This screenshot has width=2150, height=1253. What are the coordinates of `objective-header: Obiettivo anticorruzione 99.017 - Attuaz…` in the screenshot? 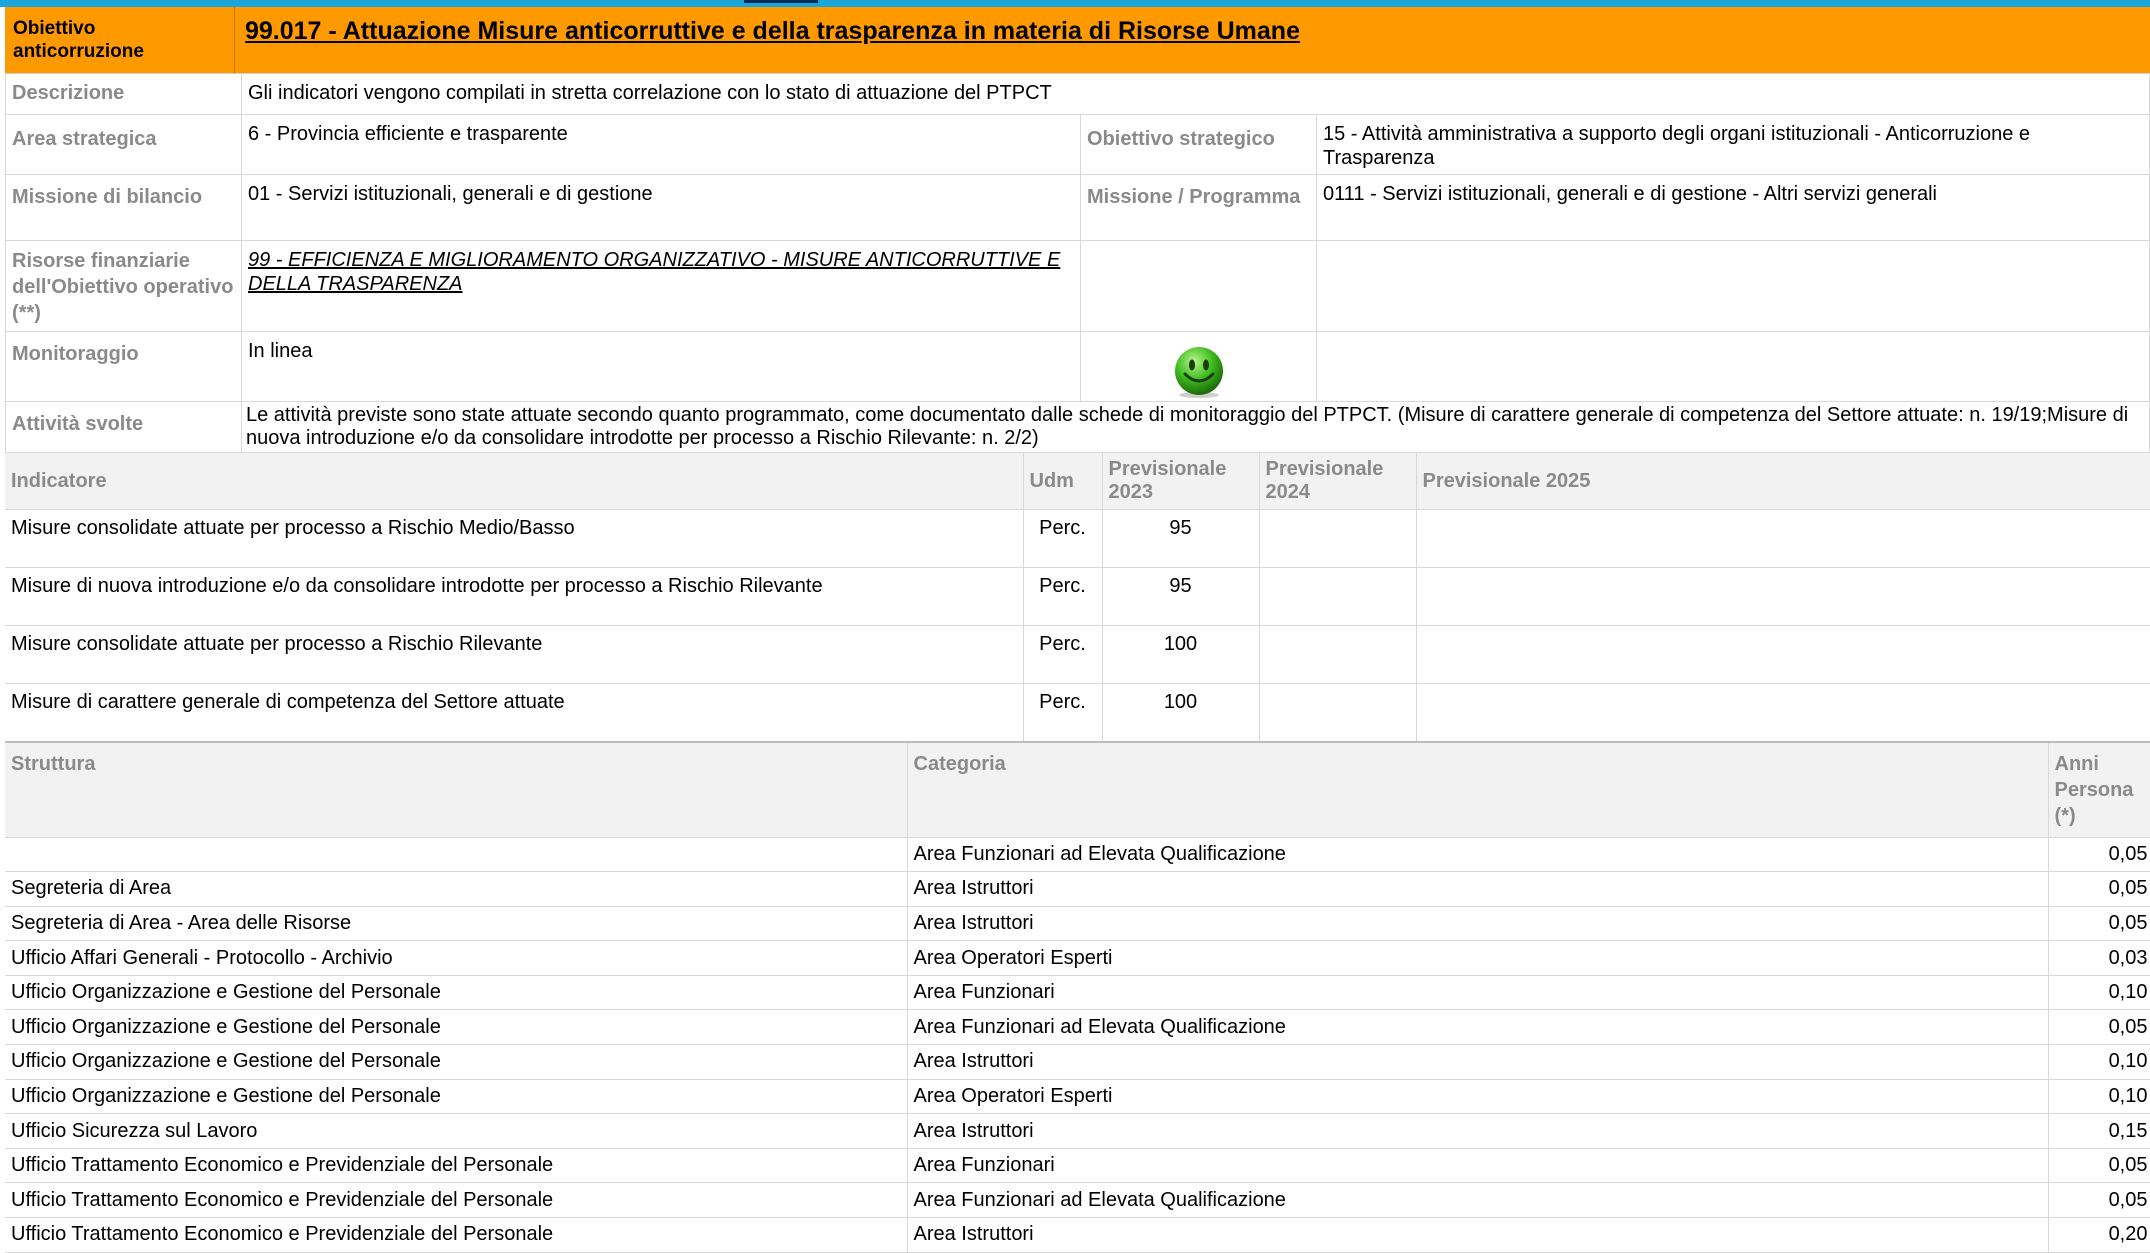 It's located at (1077, 40).